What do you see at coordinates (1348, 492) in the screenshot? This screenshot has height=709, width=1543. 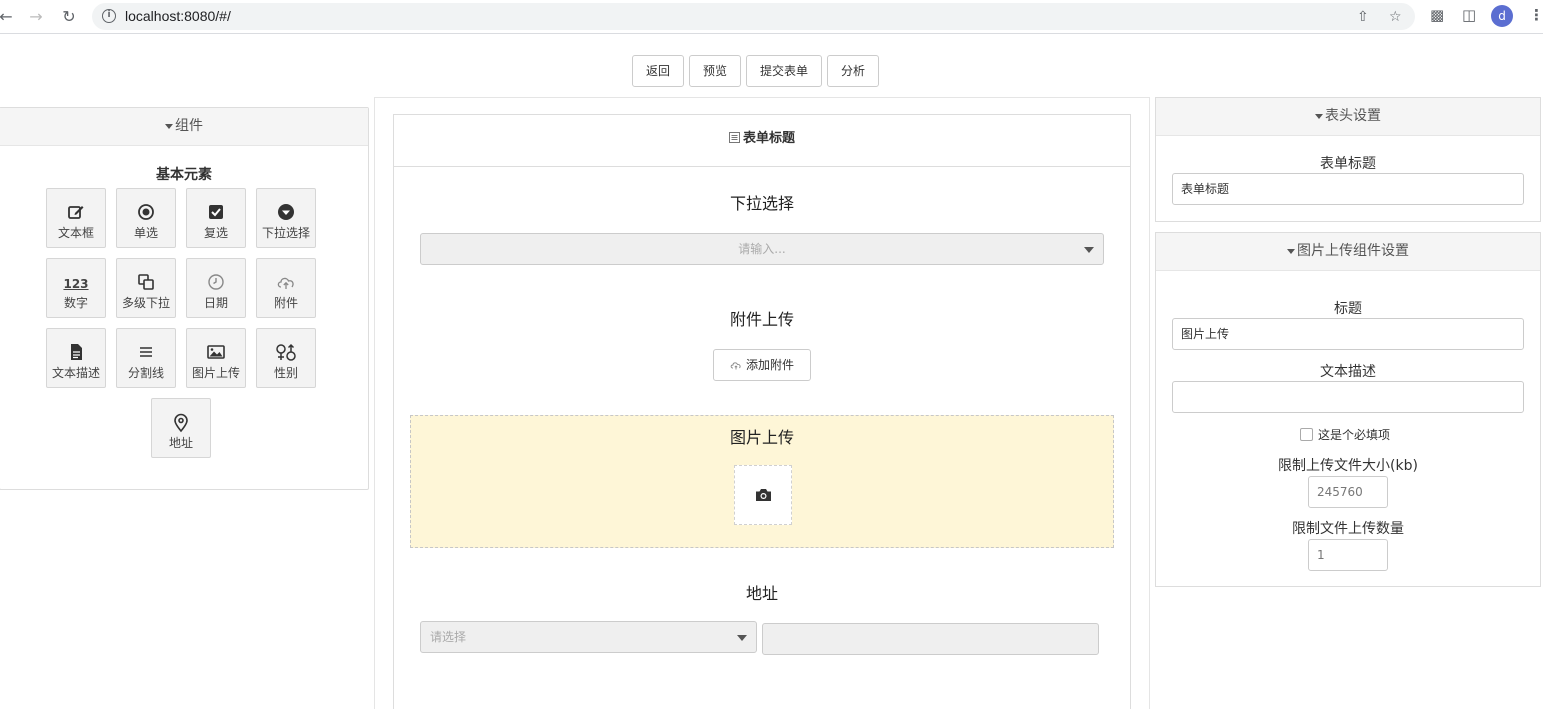 I see `size-limit-input: 245760` at bounding box center [1348, 492].